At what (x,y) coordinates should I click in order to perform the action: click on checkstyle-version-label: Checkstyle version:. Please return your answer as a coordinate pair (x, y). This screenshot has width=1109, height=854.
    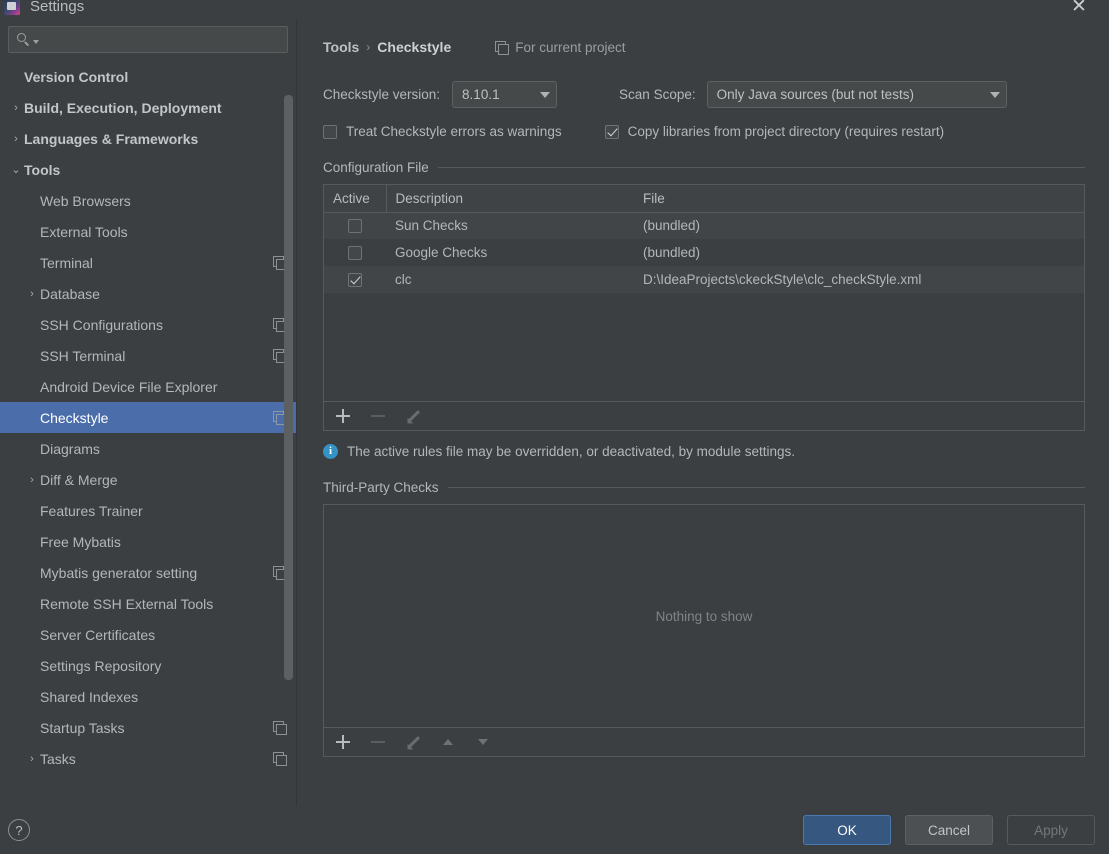
    Looking at the image, I should click on (382, 94).